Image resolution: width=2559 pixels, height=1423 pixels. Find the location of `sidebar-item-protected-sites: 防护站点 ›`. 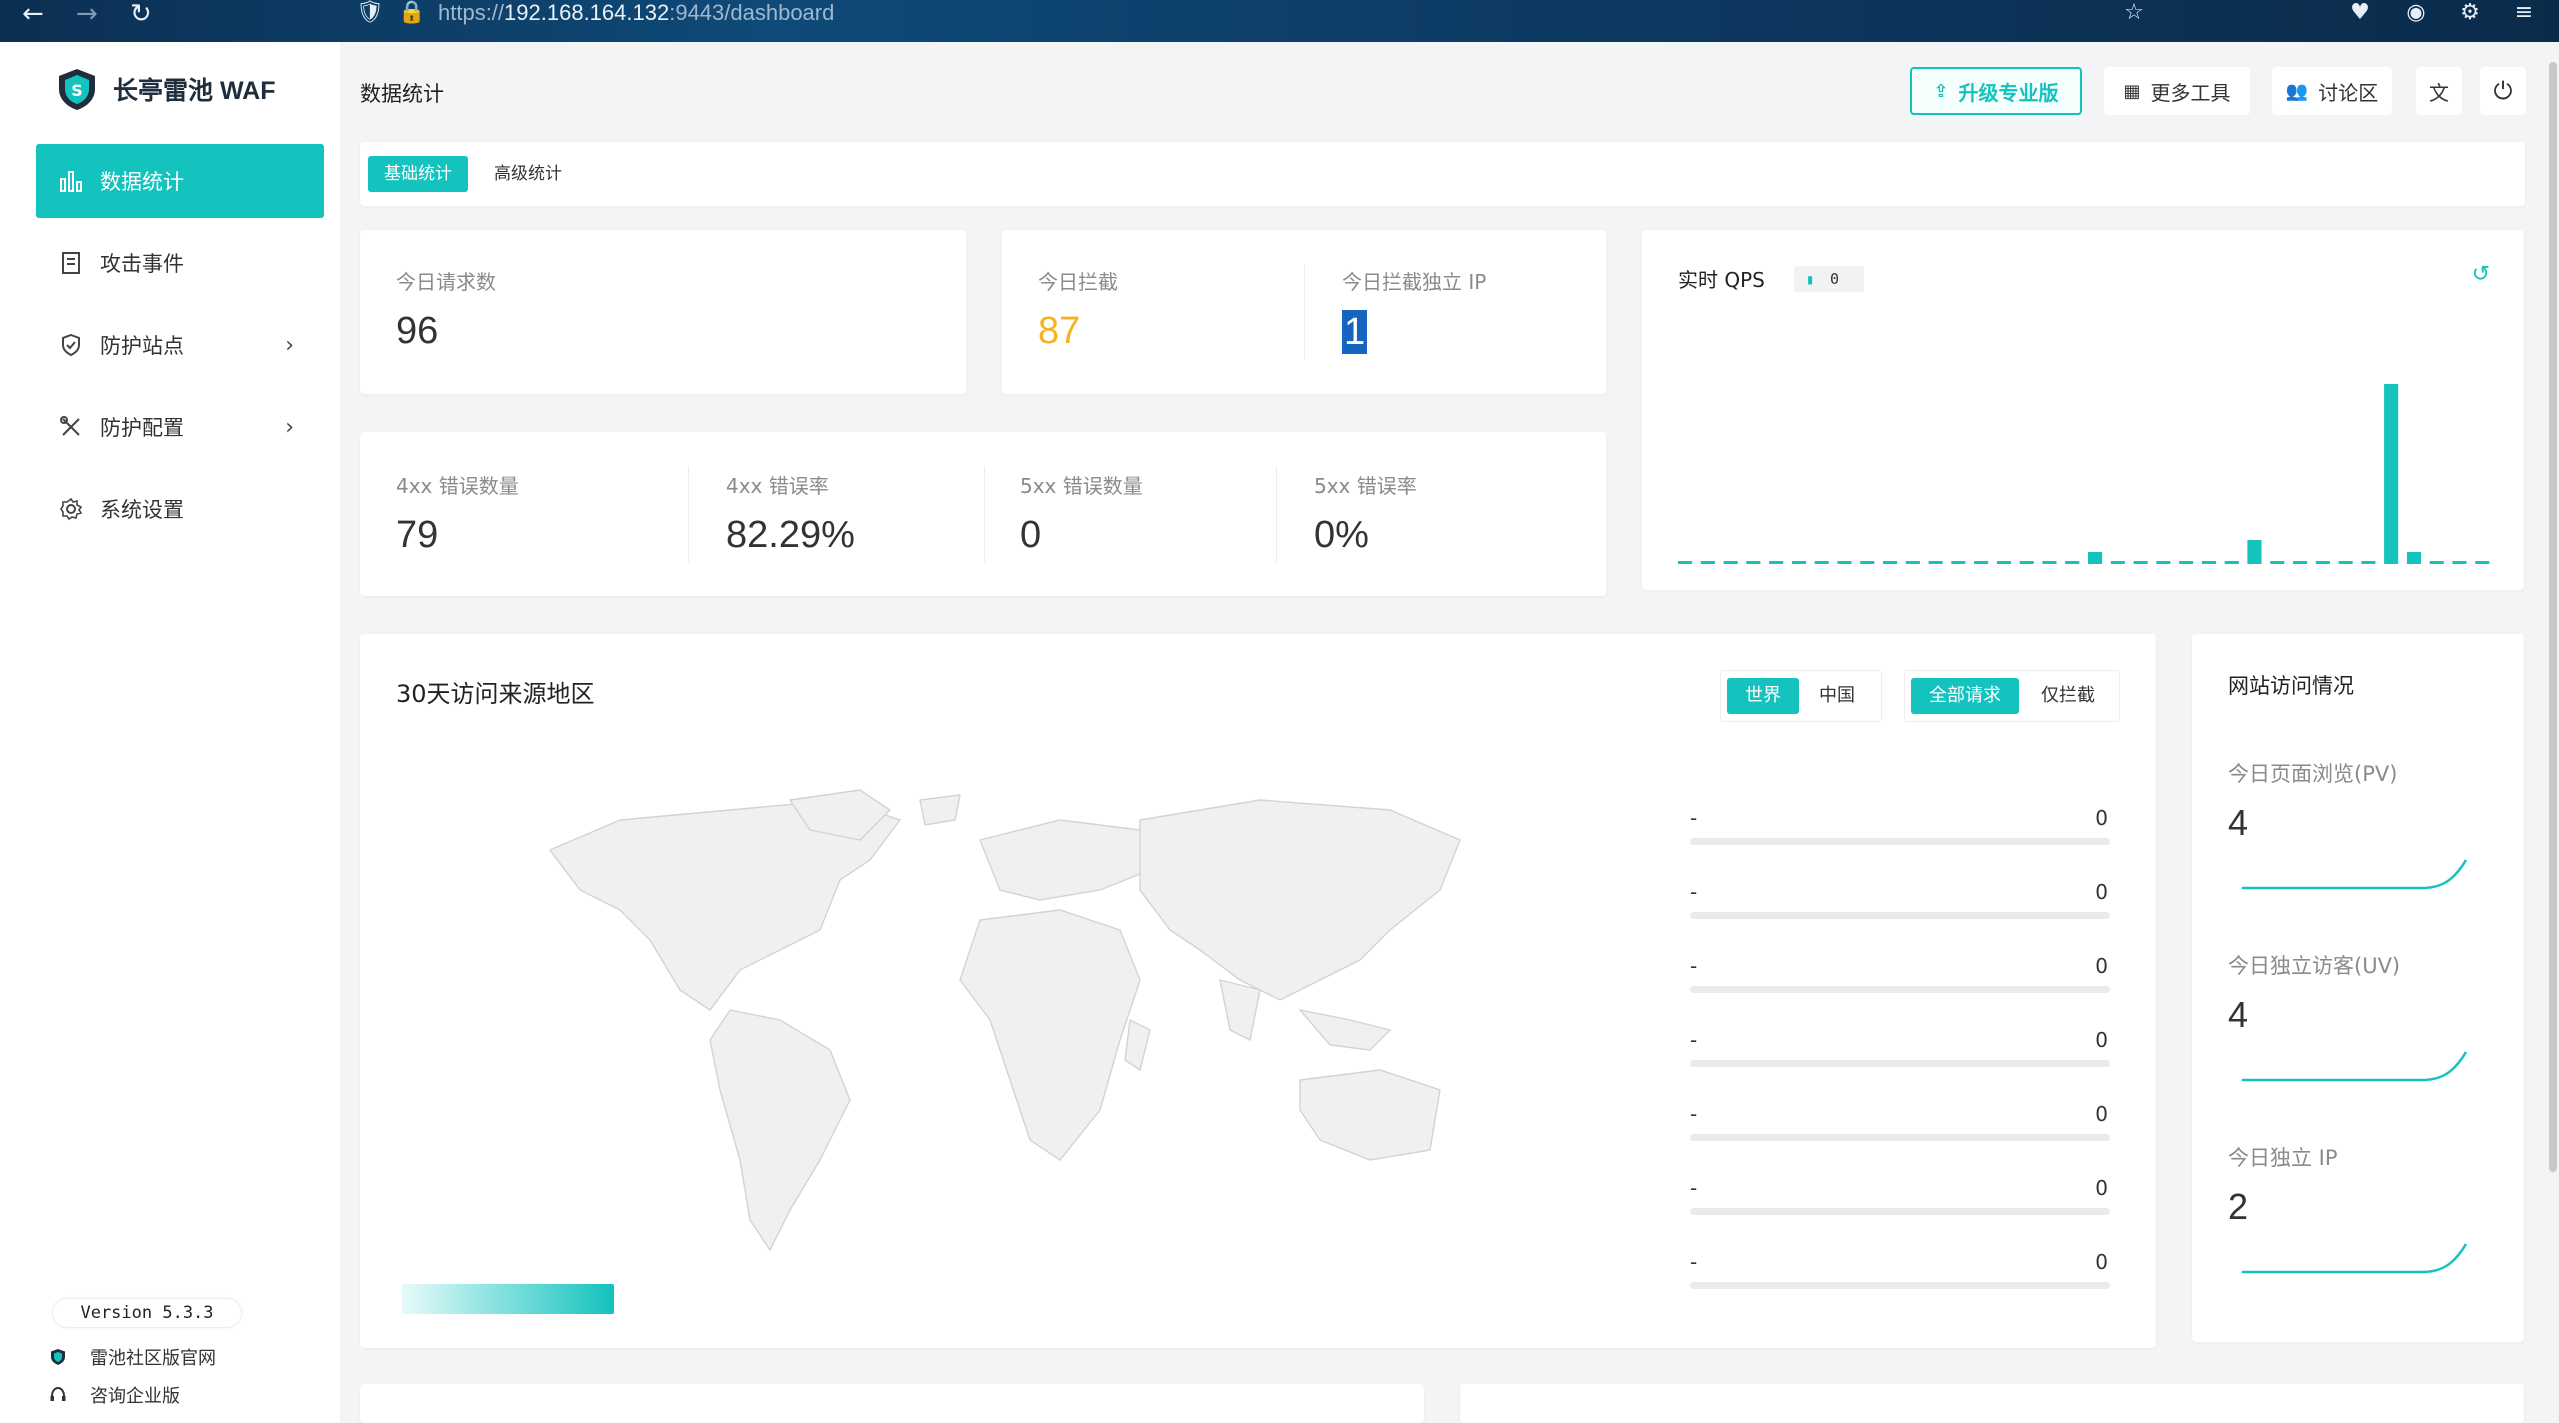

sidebar-item-protected-sites: 防护站点 › is located at coordinates (180, 345).